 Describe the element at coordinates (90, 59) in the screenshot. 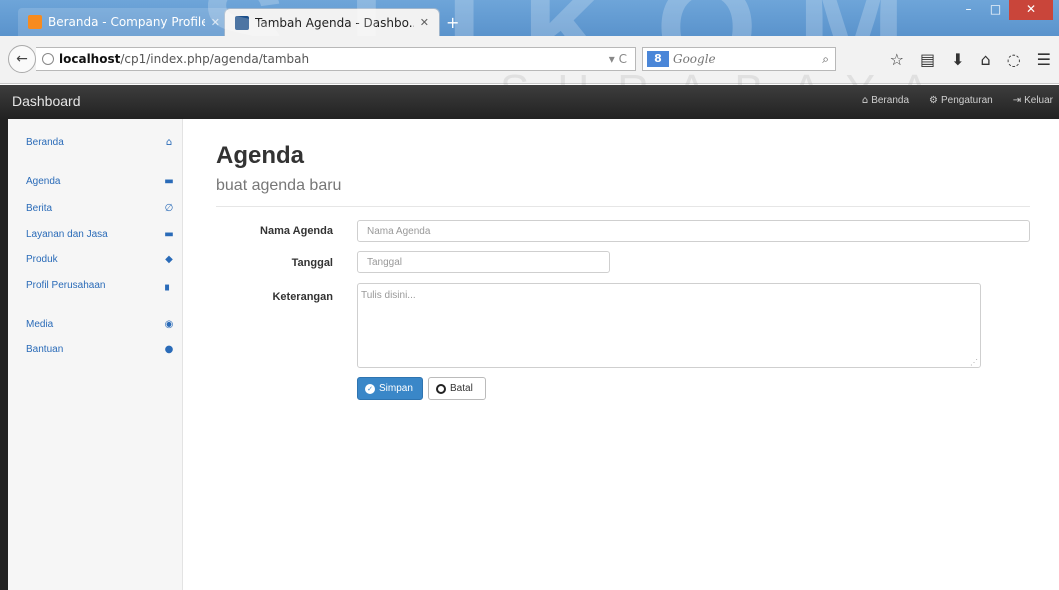

I see `url-host: localhost` at that location.